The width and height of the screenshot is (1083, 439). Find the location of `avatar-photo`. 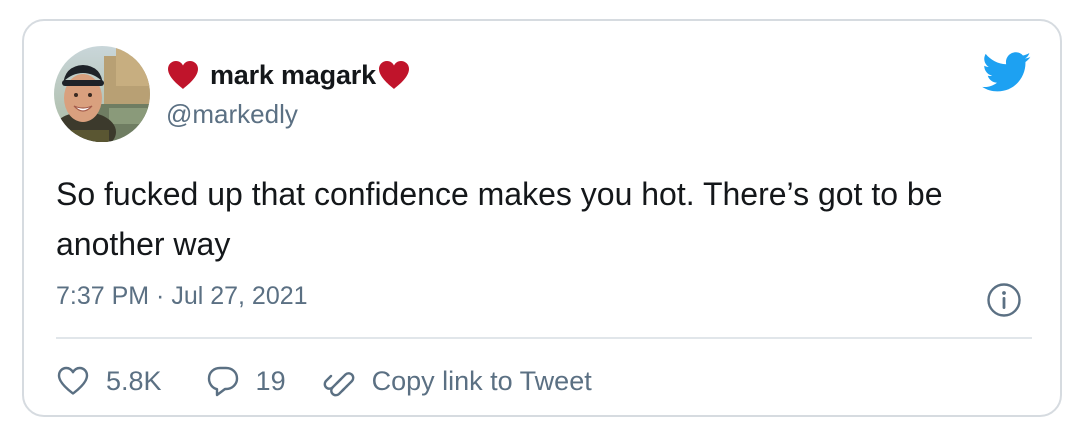

avatar-photo is located at coordinates (102, 94).